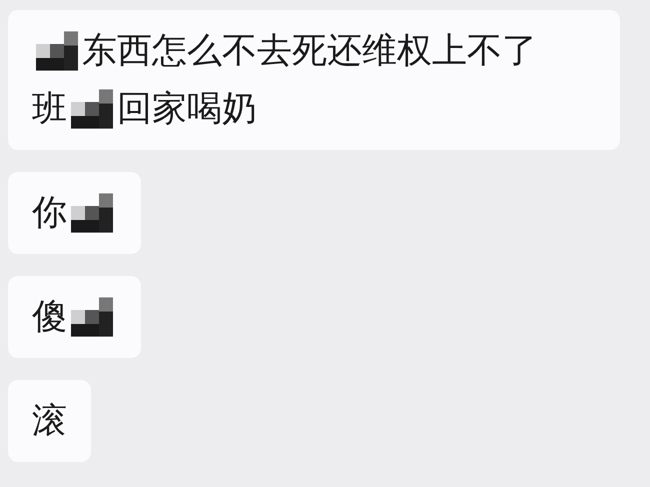  I want to click on message-text: 回家喝奶, so click(187, 109).